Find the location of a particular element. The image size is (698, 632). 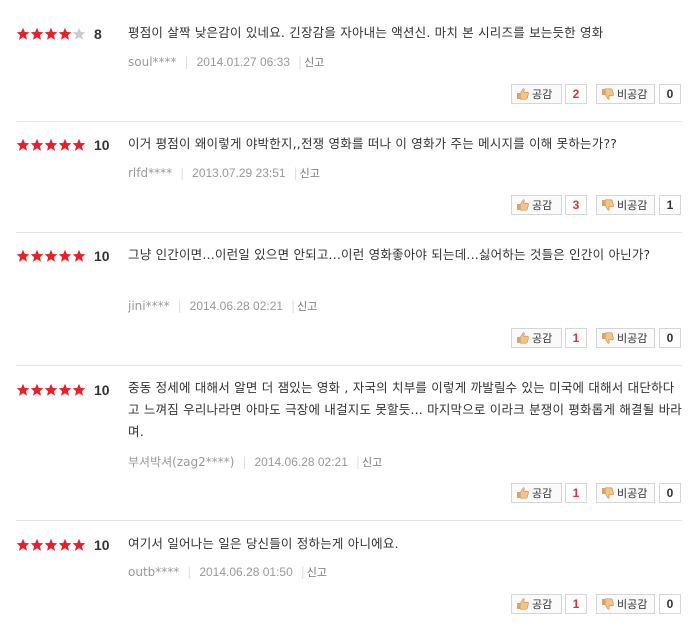

review-user: rlfd**** is located at coordinates (150, 173).